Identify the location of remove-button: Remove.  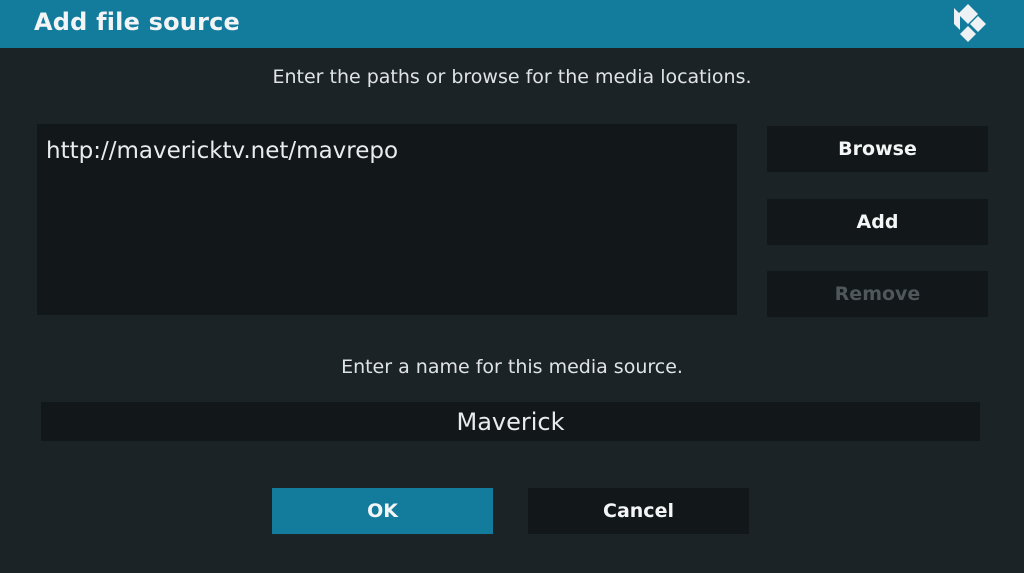
(877, 294).